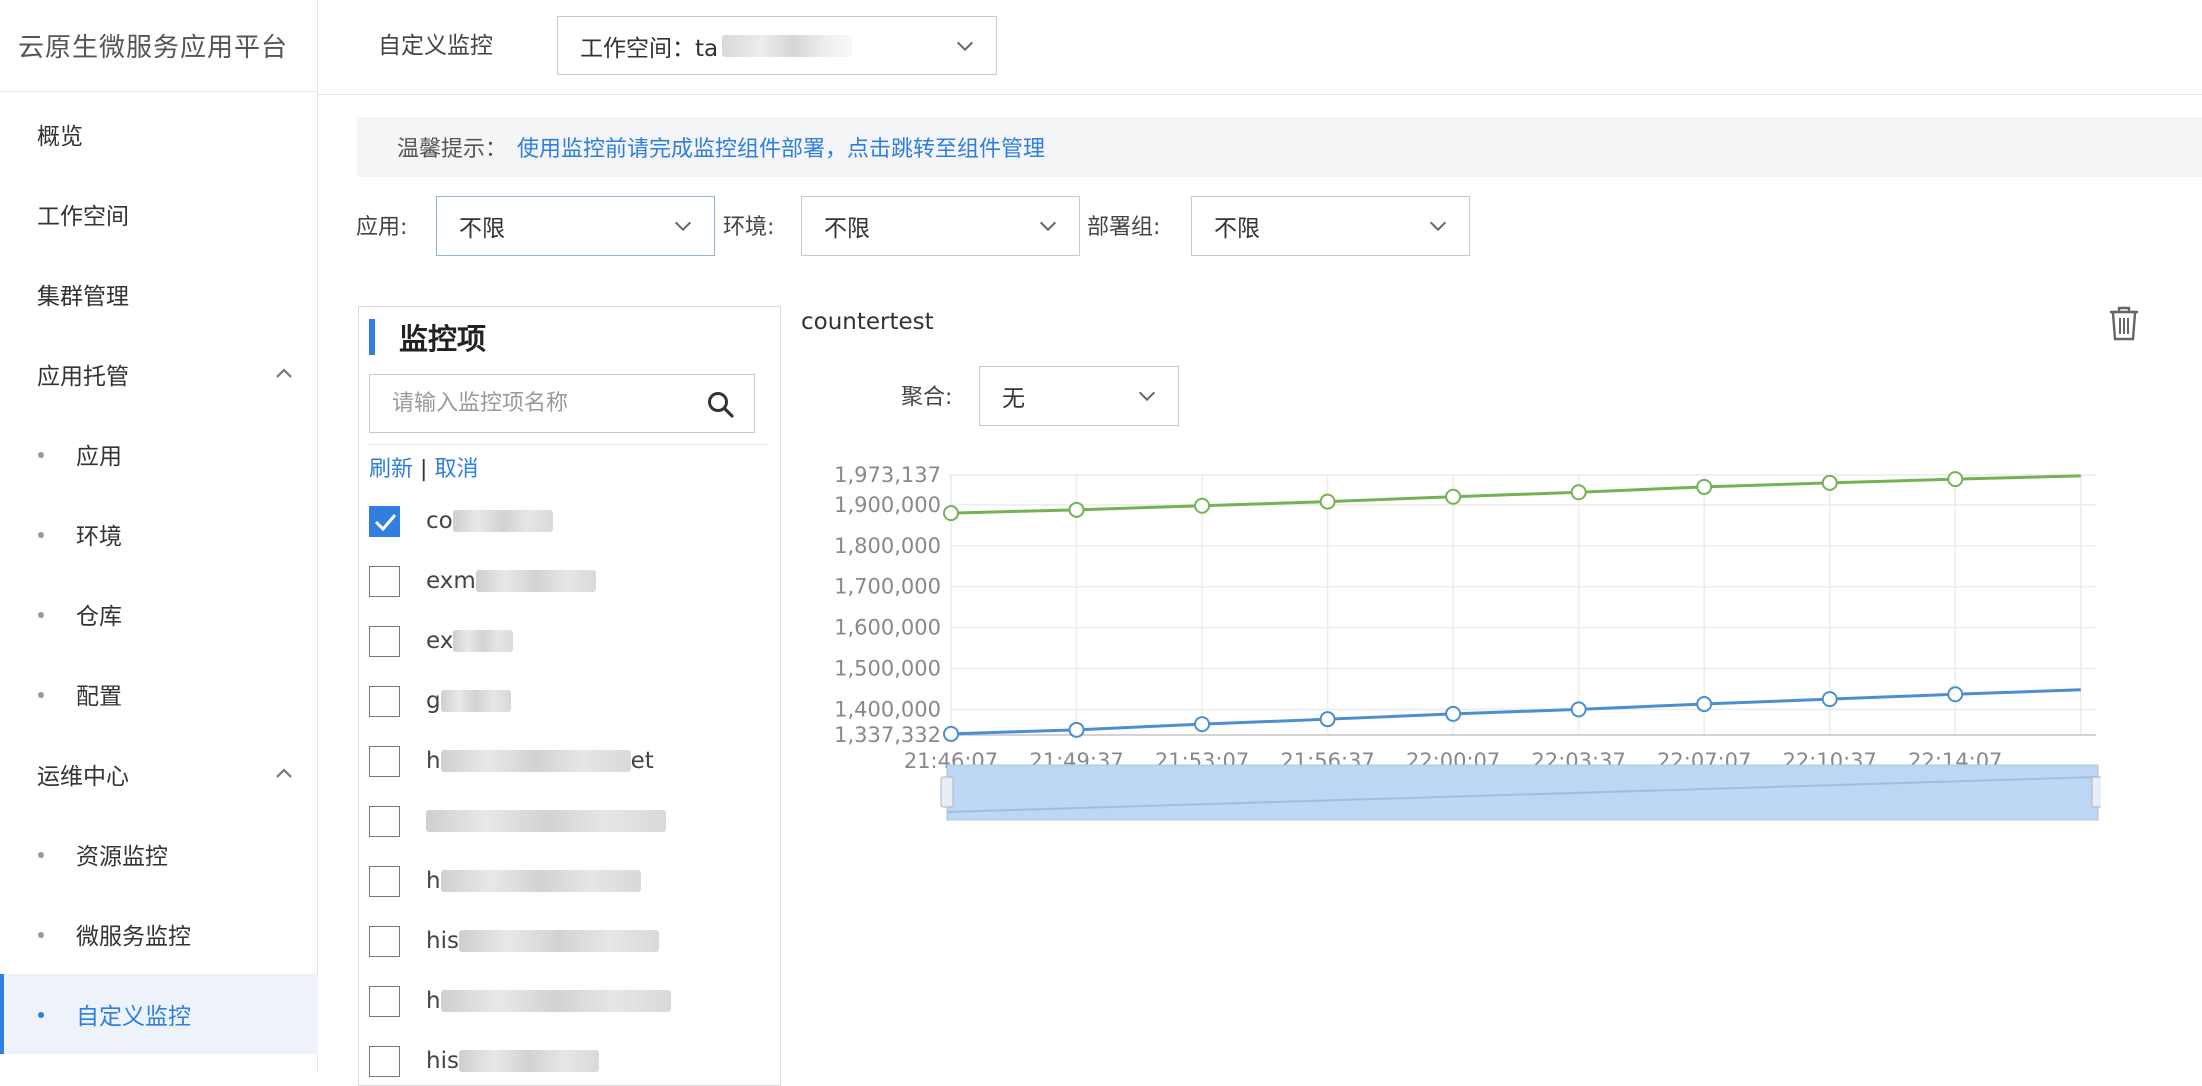 The height and width of the screenshot is (1086, 2202). Describe the element at coordinates (887, 505) in the screenshot. I see `y-tick-label: 1,900,000` at that location.